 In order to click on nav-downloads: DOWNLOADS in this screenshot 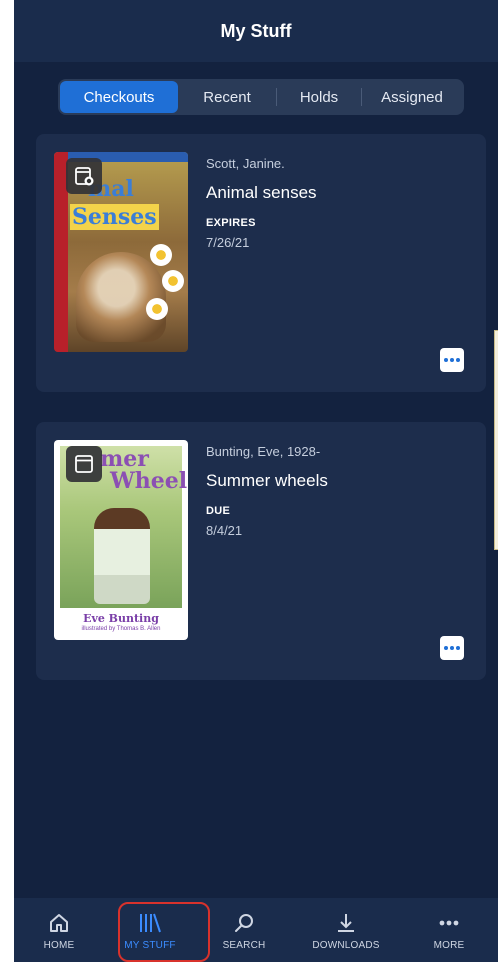, I will do `click(346, 930)`.